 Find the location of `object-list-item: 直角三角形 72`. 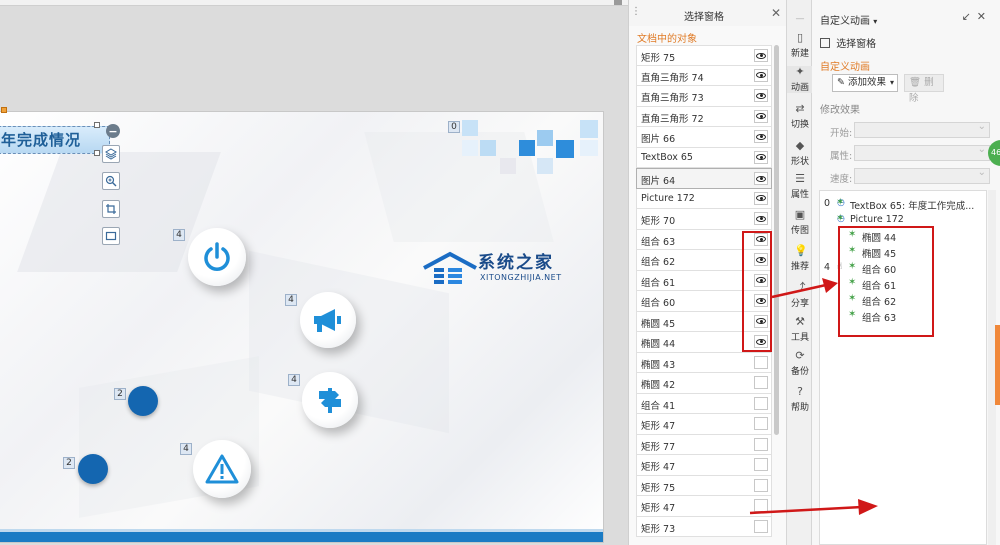

object-list-item: 直角三角形 72 is located at coordinates (704, 116).